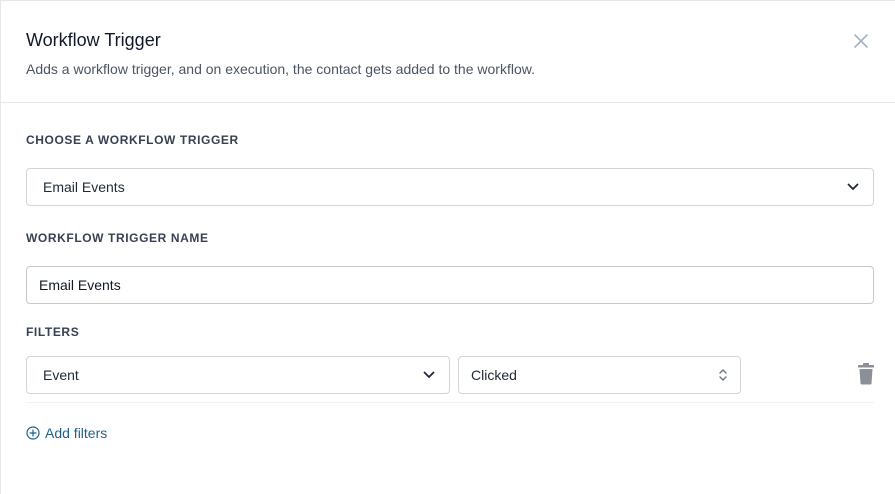 Image resolution: width=895 pixels, height=494 pixels. I want to click on close-icon, so click(861, 41).